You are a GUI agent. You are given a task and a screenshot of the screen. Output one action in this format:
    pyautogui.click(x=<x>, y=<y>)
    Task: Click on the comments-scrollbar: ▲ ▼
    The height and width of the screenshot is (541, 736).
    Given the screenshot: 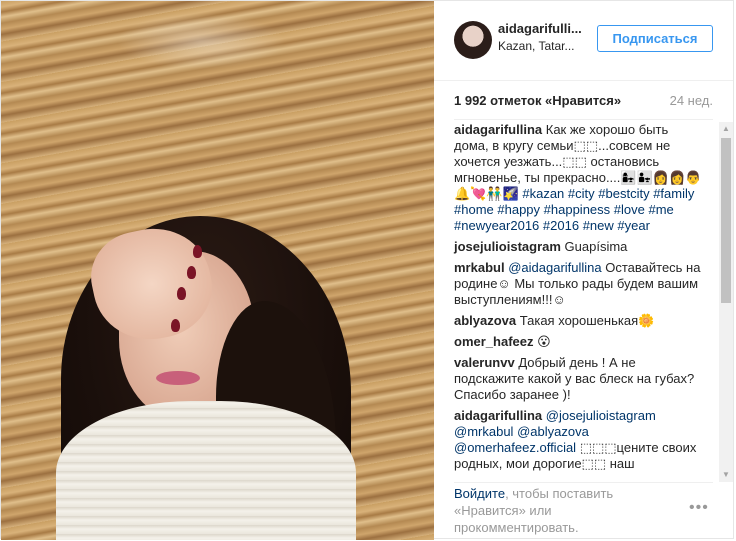 What is the action you would take?
    pyautogui.click(x=726, y=302)
    